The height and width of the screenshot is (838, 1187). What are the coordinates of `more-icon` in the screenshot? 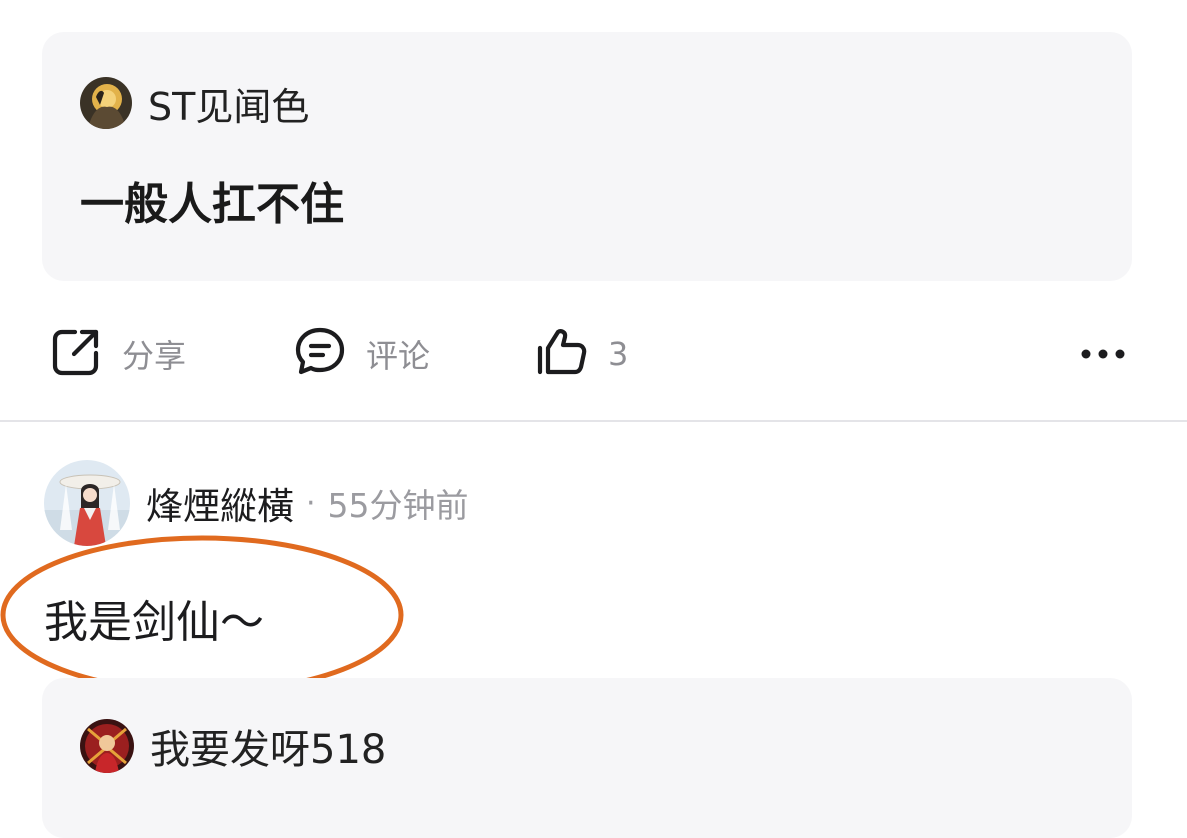 It's located at (1103, 354).